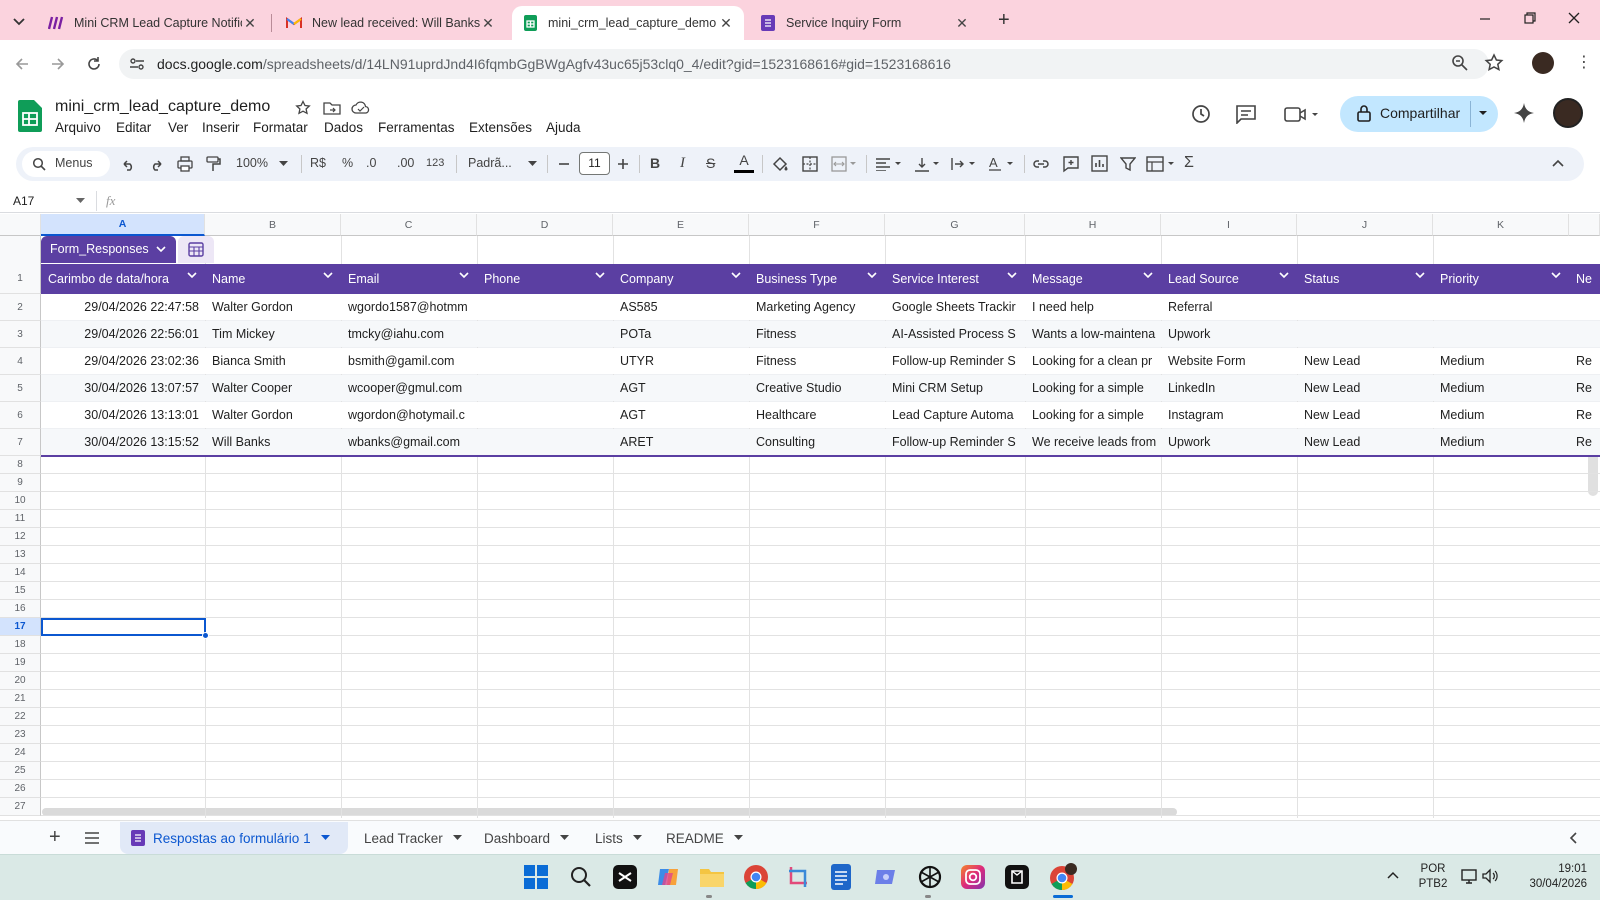 This screenshot has height=900, width=1600. Describe the element at coordinates (964, 164) in the screenshot. I see `text-wrap-icon` at that location.